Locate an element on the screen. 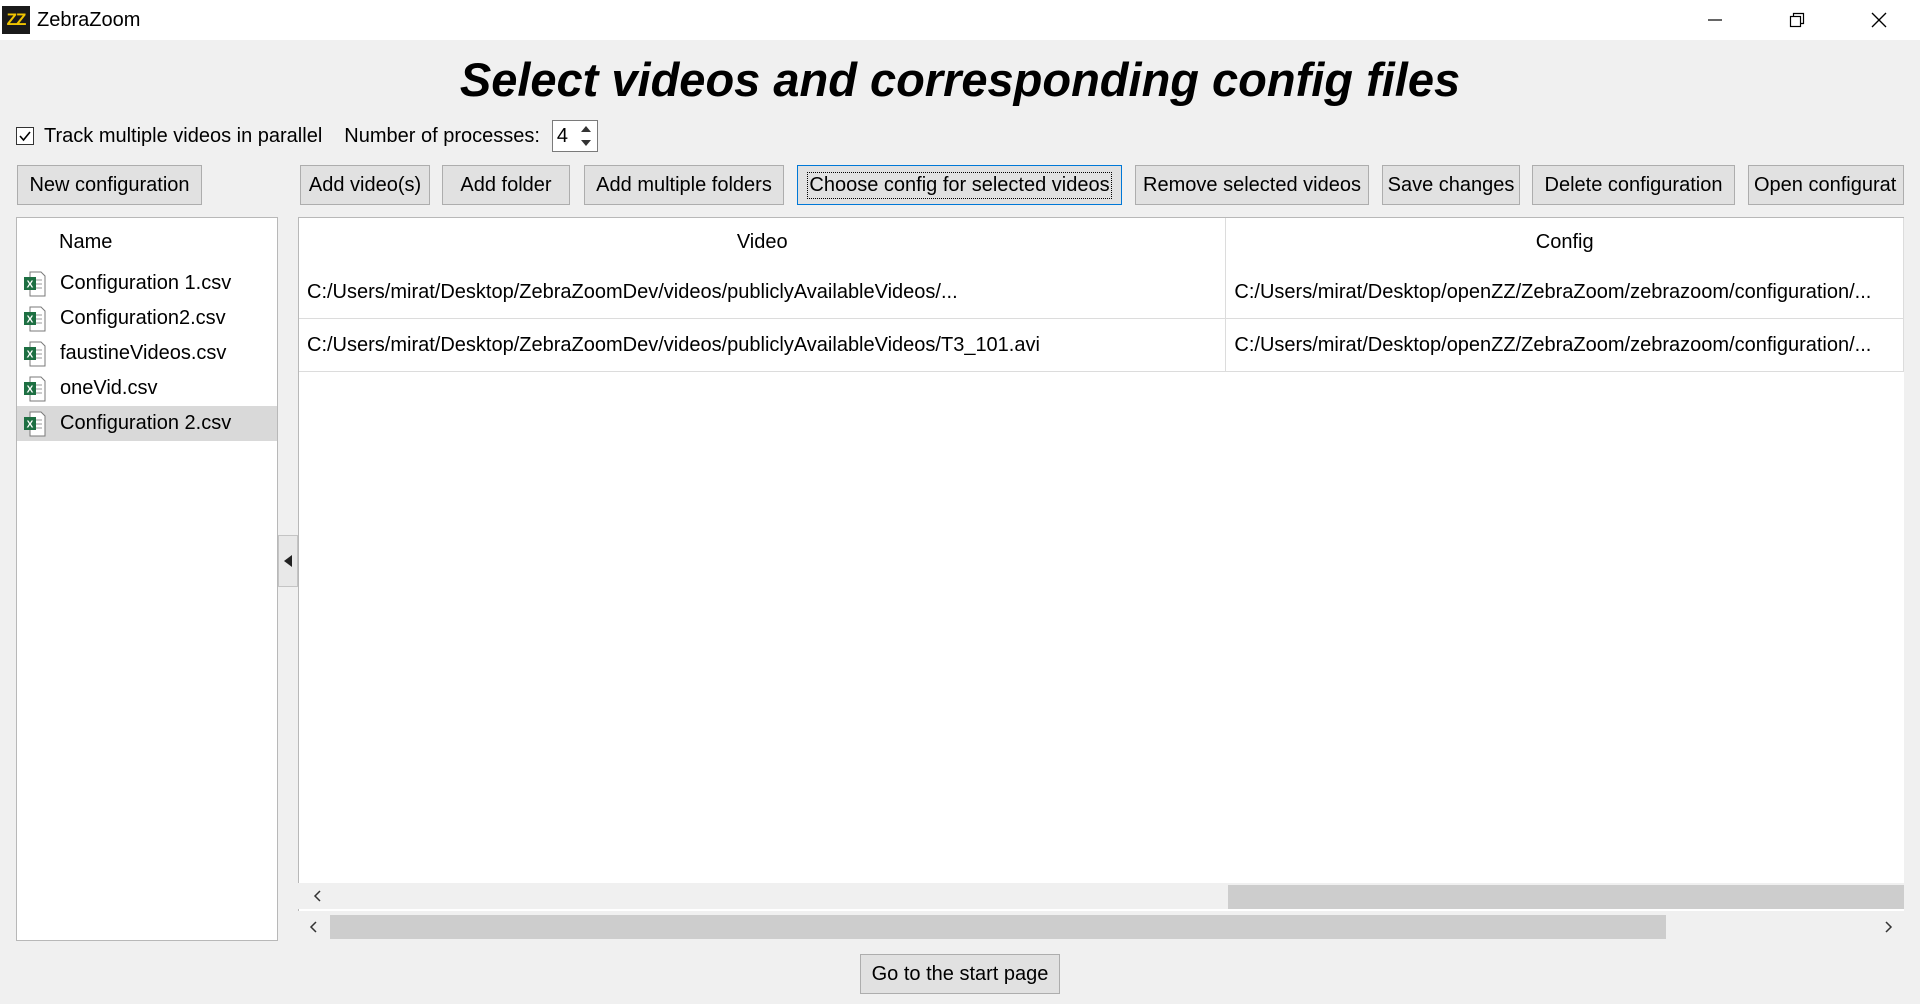 The width and height of the screenshot is (1920, 1004). file-list-item-label: faustineVideos.csv is located at coordinates (143, 353).